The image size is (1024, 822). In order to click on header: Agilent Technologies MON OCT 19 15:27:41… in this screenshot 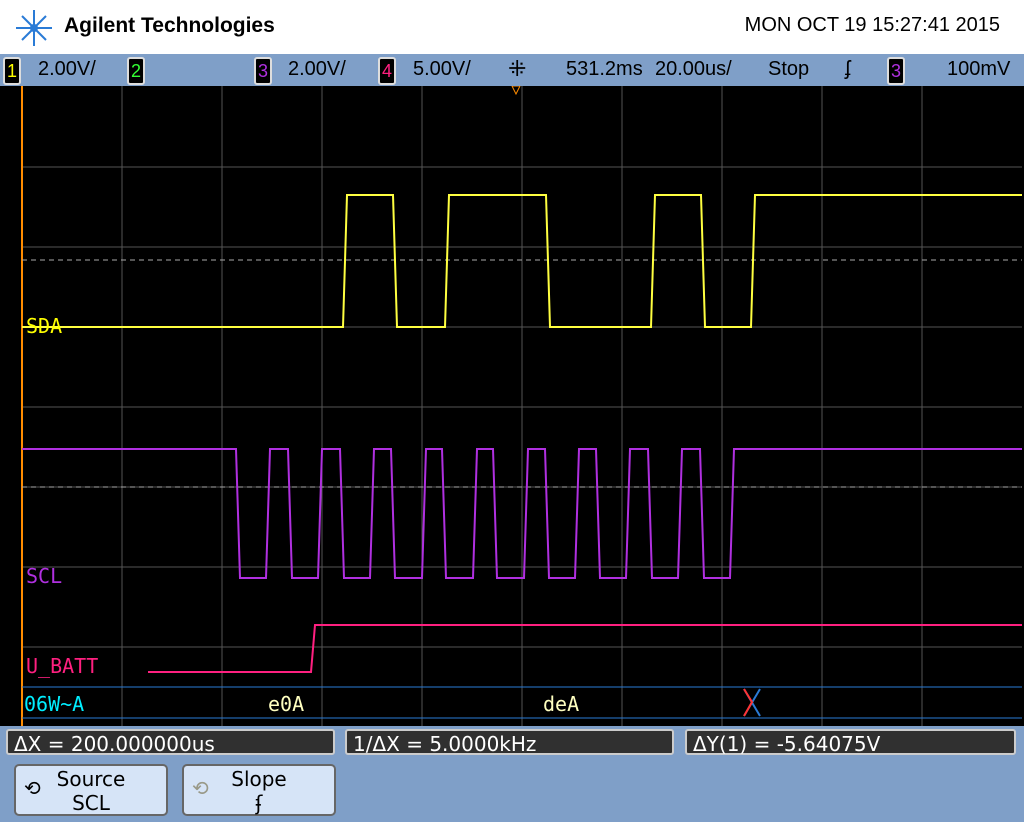, I will do `click(512, 27)`.